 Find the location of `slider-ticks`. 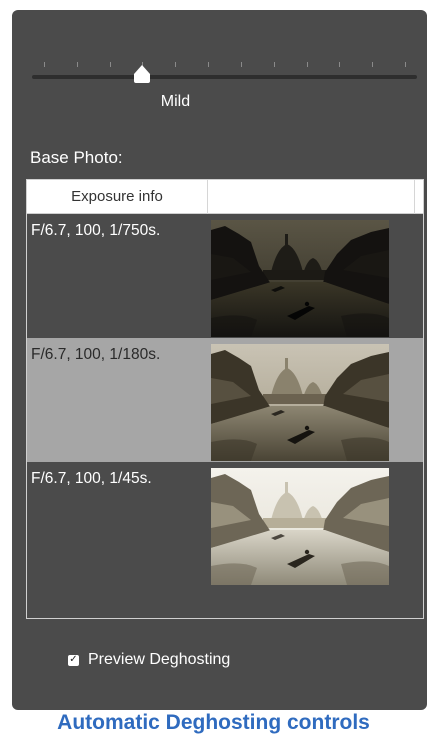

slider-ticks is located at coordinates (224, 65).